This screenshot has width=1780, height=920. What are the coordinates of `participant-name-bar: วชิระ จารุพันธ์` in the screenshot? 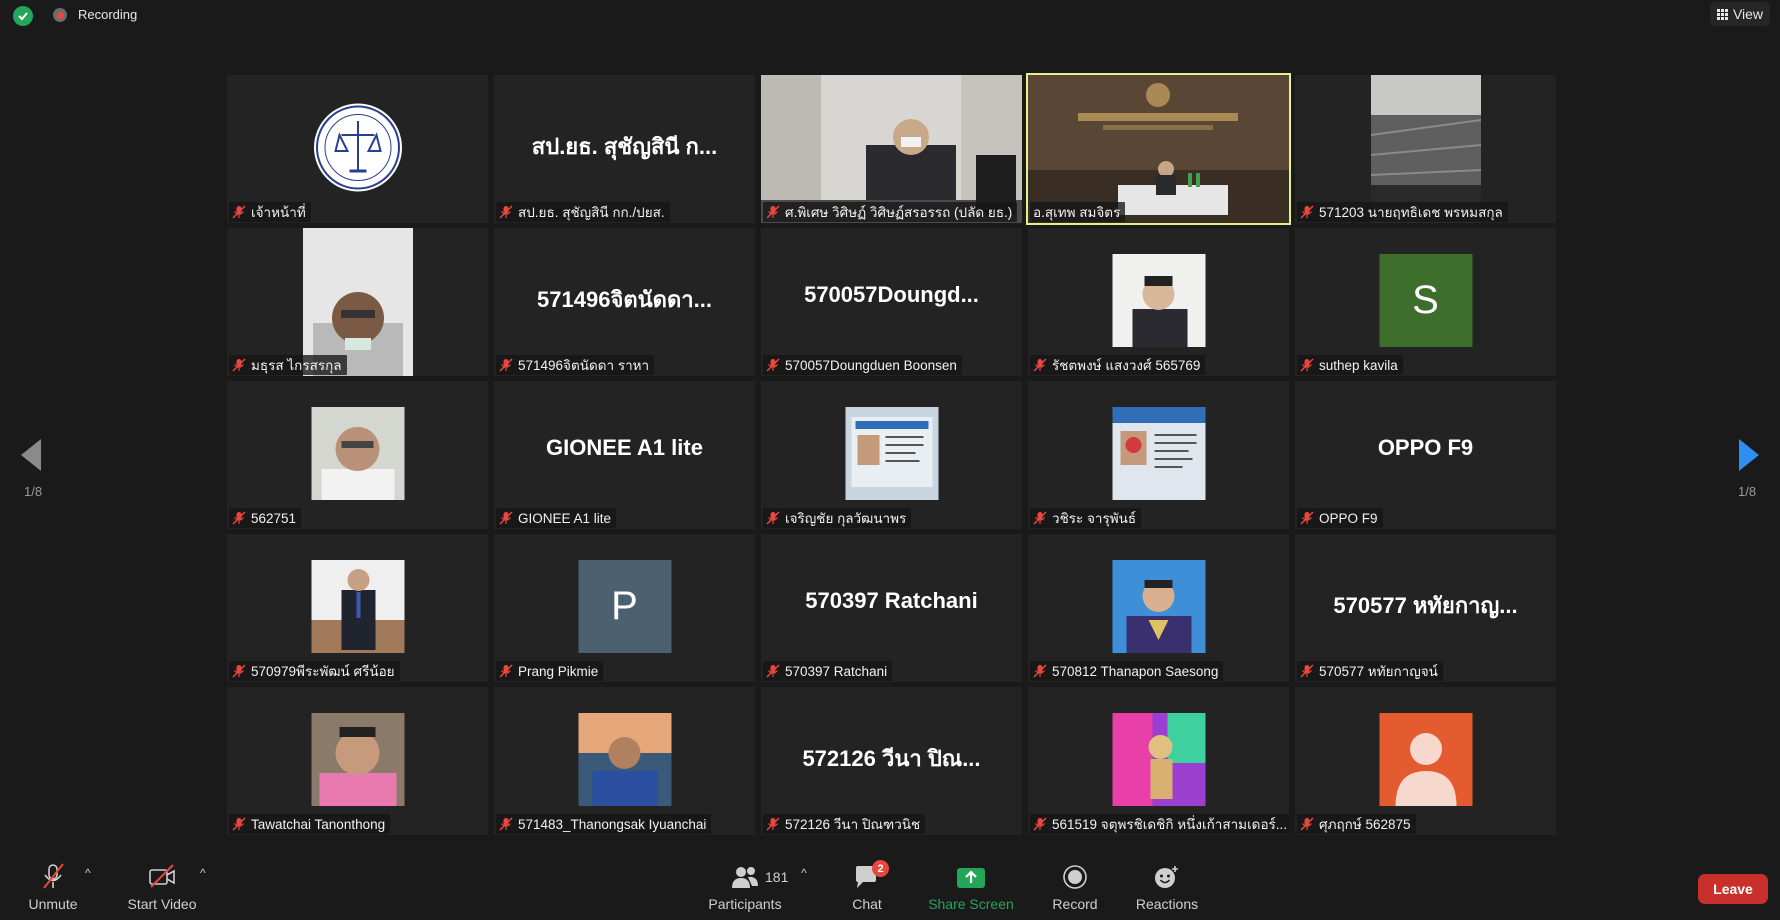 It's located at (1086, 518).